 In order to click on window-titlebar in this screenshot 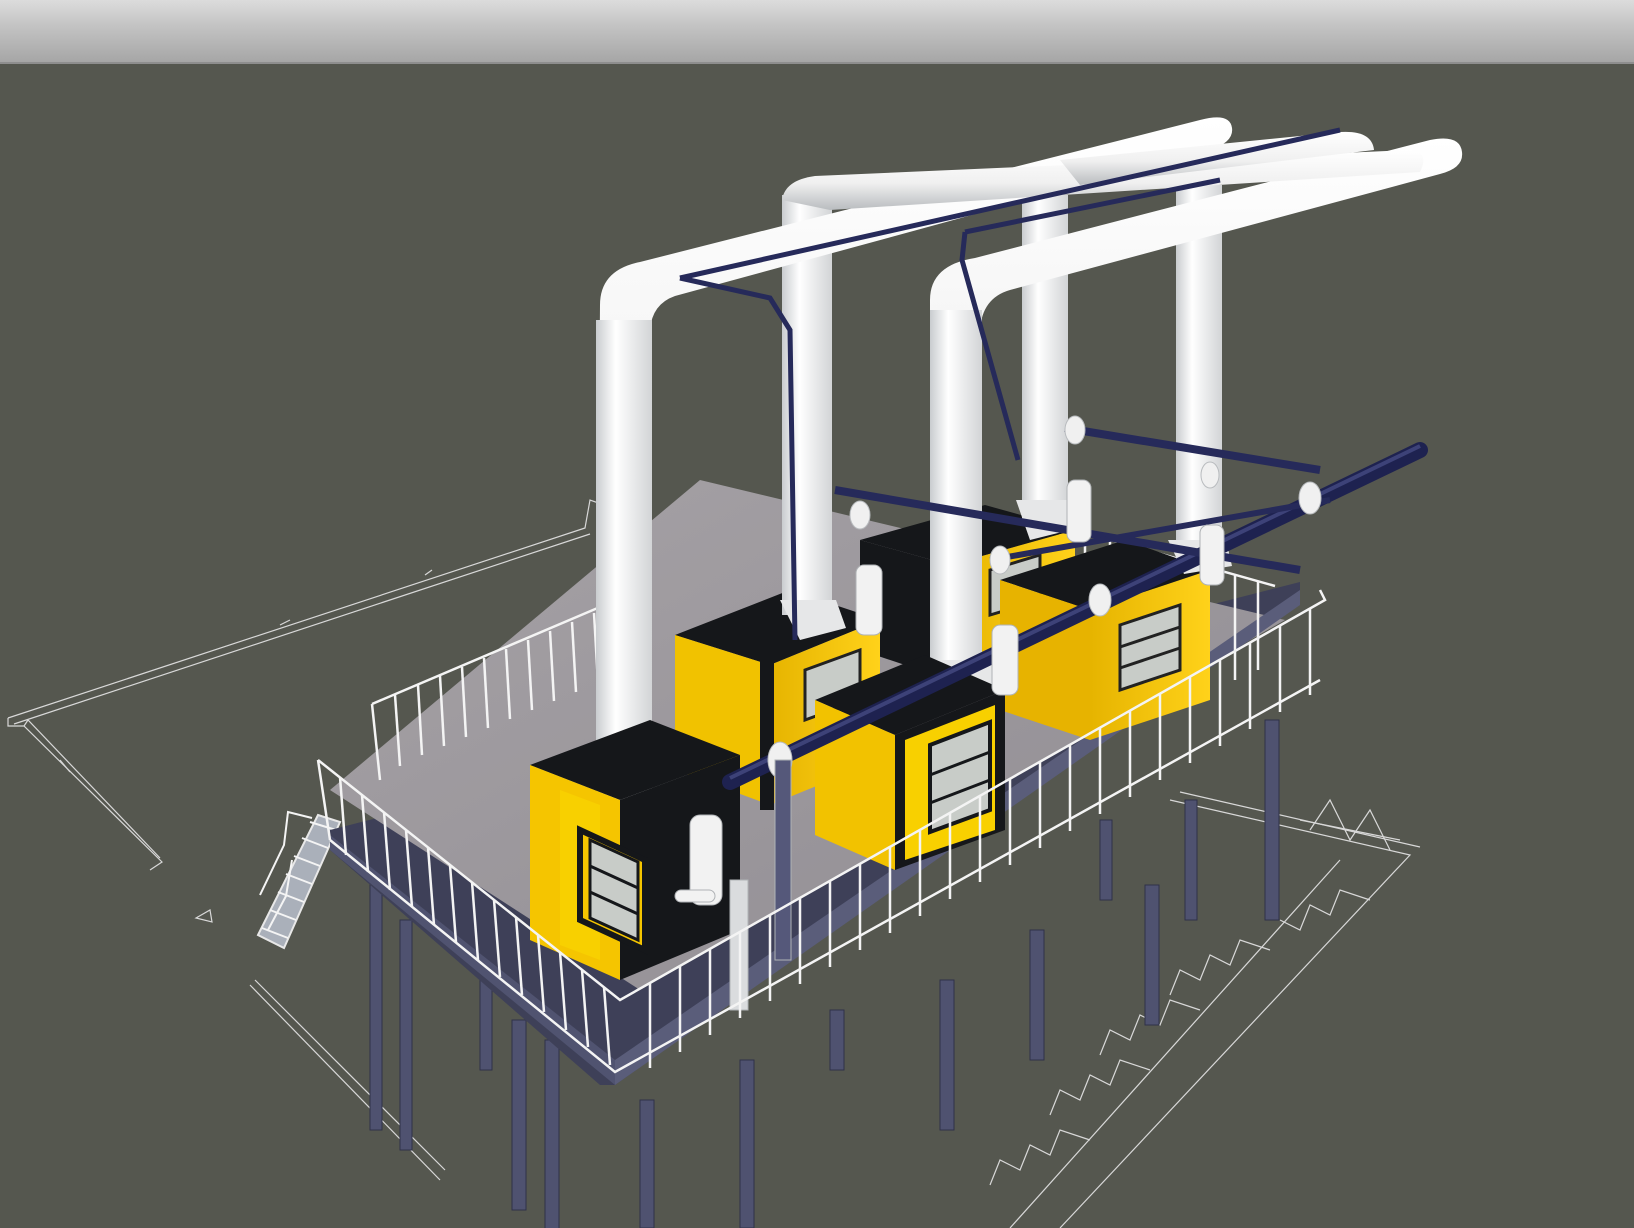, I will do `click(817, 32)`.